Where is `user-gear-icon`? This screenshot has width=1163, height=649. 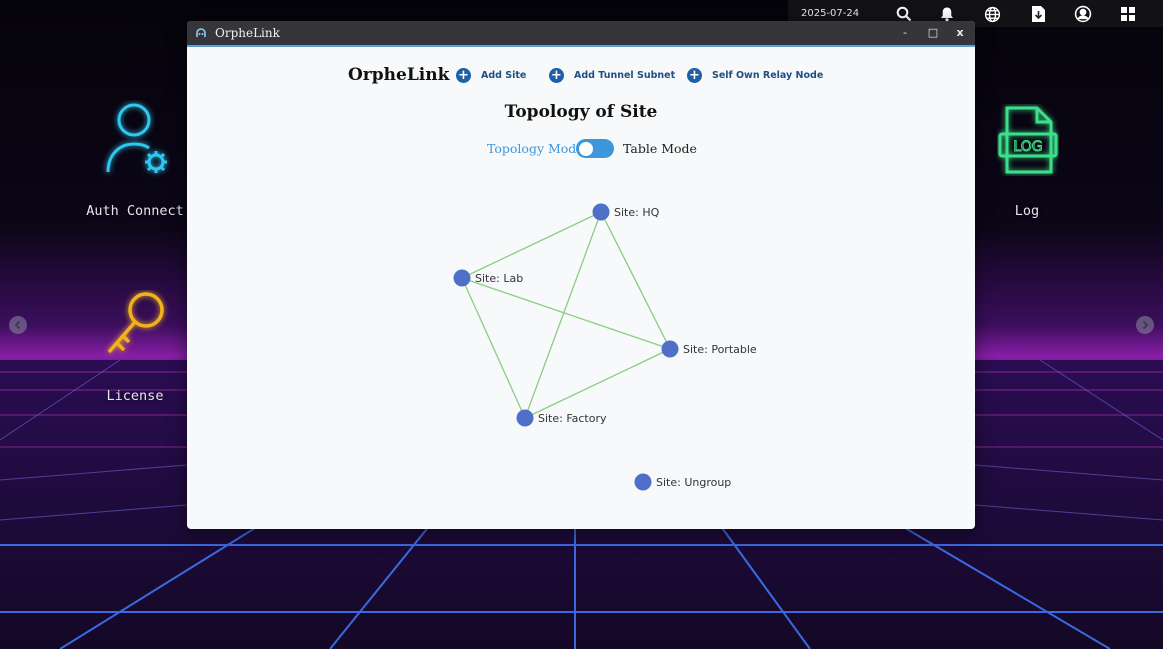
user-gear-icon is located at coordinates (136, 138).